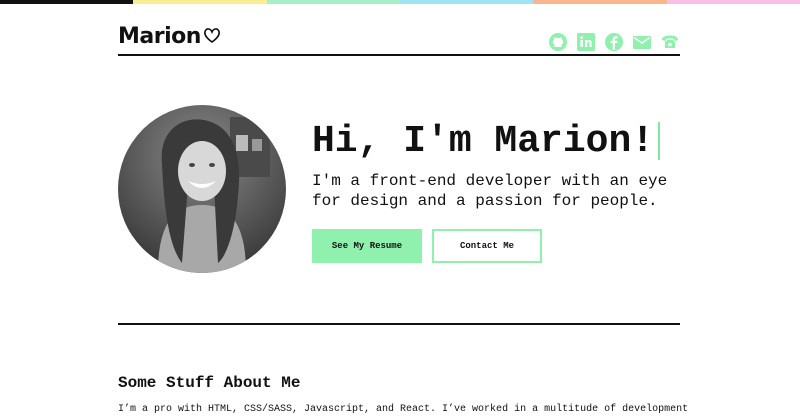  I want to click on linkedin-icon, so click(586, 42).